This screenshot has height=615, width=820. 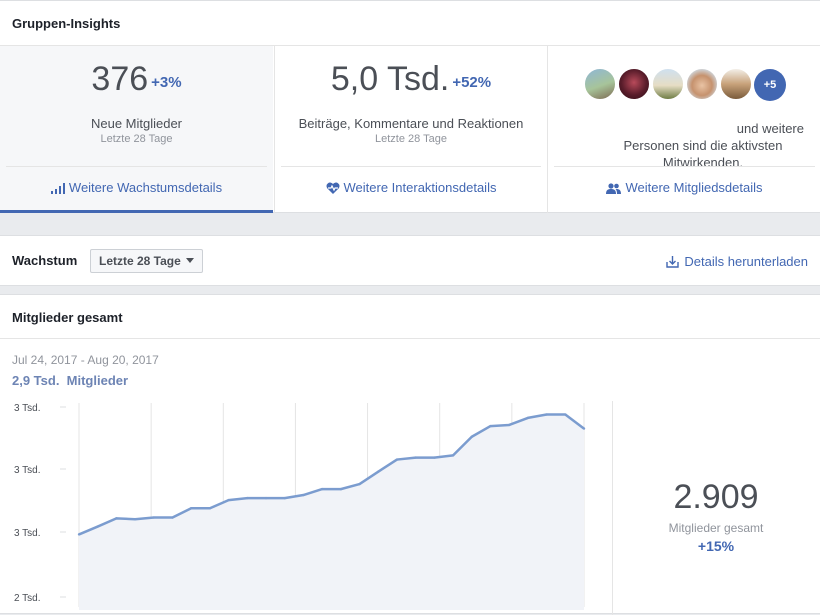 What do you see at coordinates (673, 262) in the screenshot?
I see `download-icon` at bounding box center [673, 262].